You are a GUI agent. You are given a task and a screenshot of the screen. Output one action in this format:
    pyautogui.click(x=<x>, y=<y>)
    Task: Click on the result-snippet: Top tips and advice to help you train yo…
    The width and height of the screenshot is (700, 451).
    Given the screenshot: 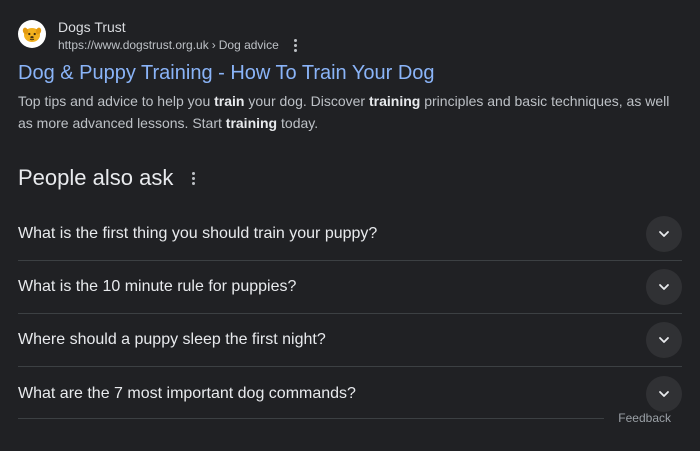 What is the action you would take?
    pyautogui.click(x=350, y=112)
    